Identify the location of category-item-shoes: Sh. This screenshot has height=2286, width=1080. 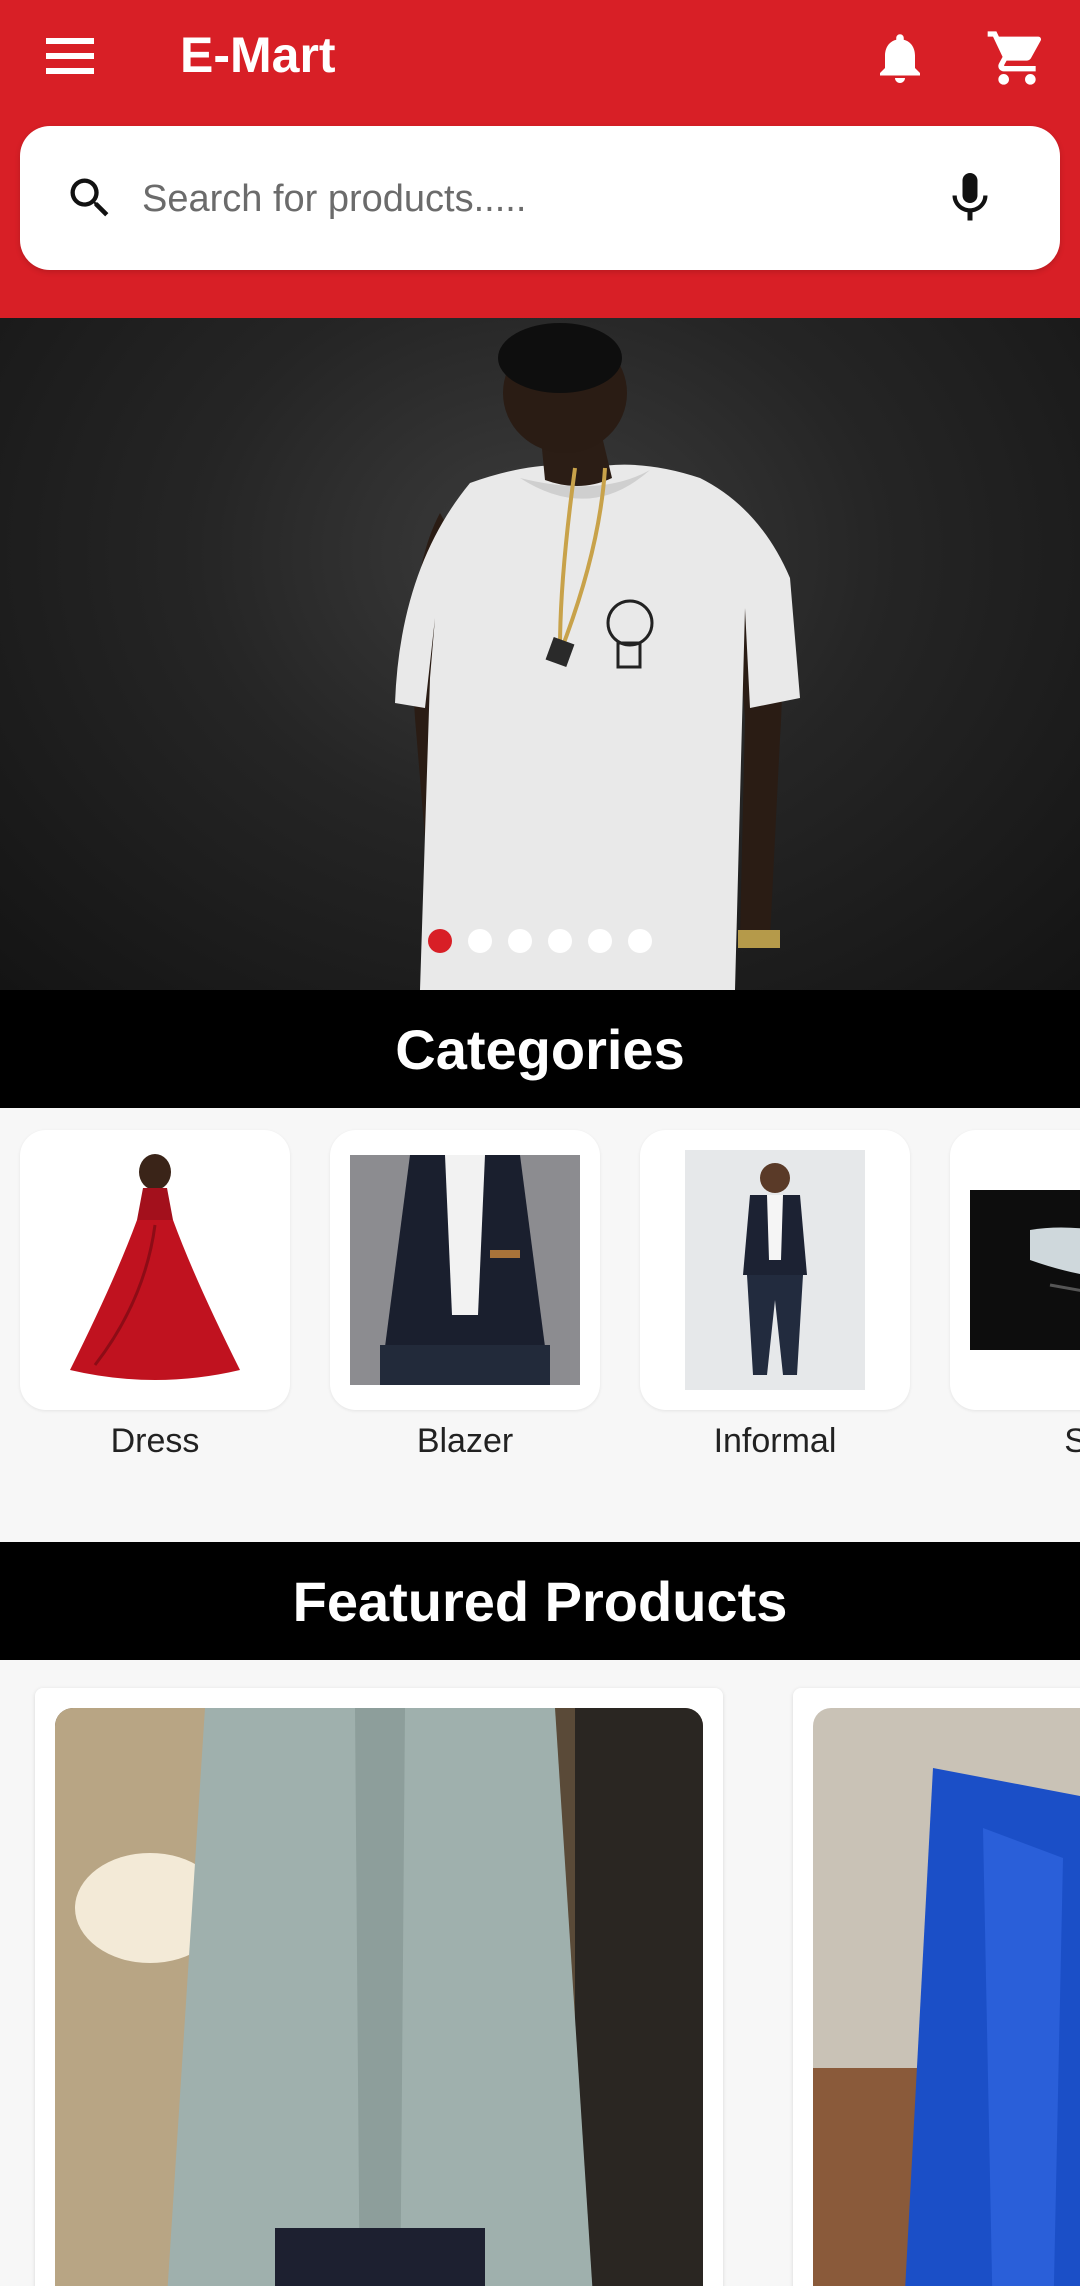
(1015, 1295).